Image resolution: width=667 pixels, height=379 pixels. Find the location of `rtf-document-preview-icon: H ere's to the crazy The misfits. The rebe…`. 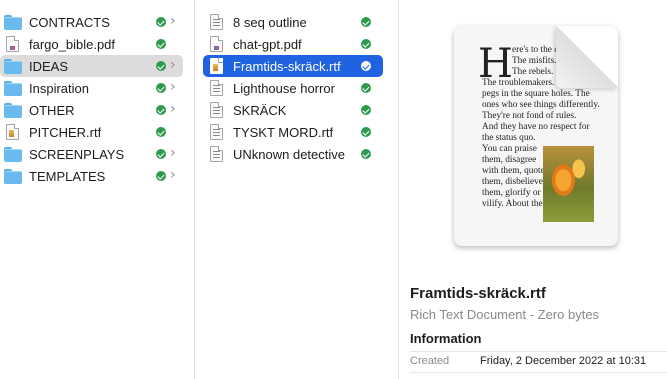

rtf-document-preview-icon: H ere's to the crazy The misfits. The rebe… is located at coordinates (536, 136).